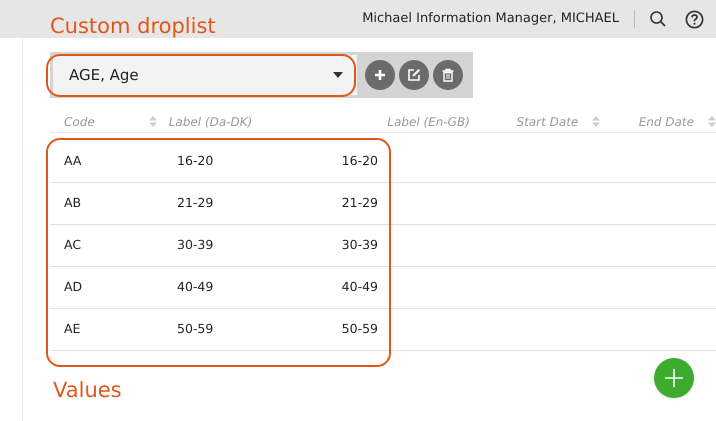 This screenshot has height=421, width=716. What do you see at coordinates (87, 390) in the screenshot?
I see `callout-label: Values` at bounding box center [87, 390].